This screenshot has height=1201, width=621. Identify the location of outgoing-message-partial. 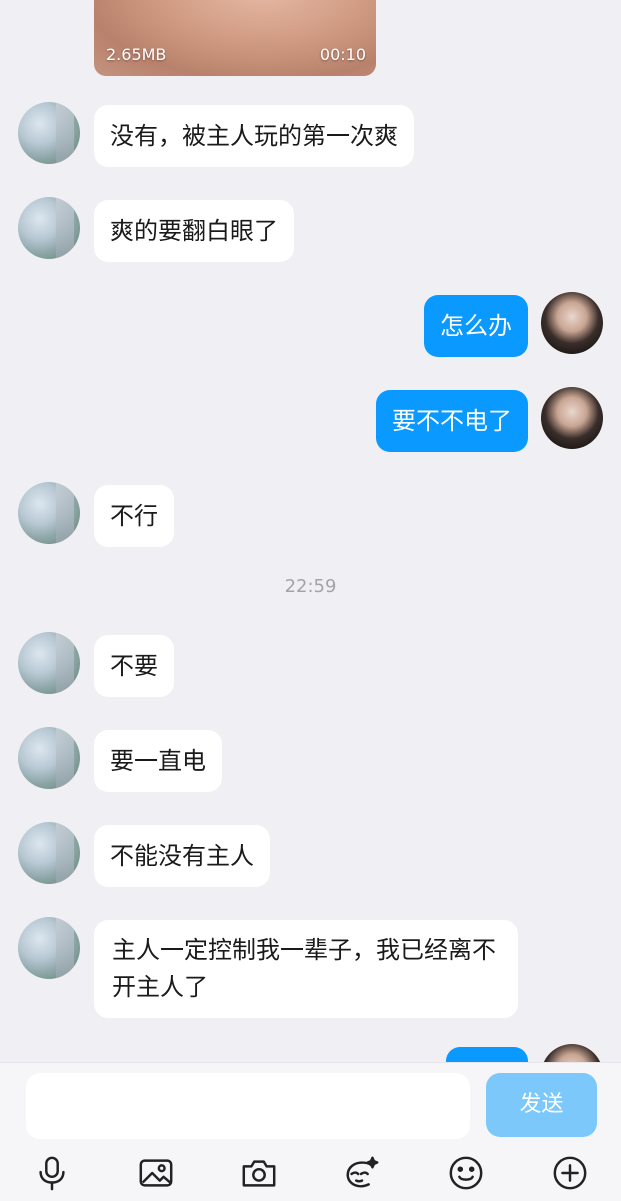
(487, 1054).